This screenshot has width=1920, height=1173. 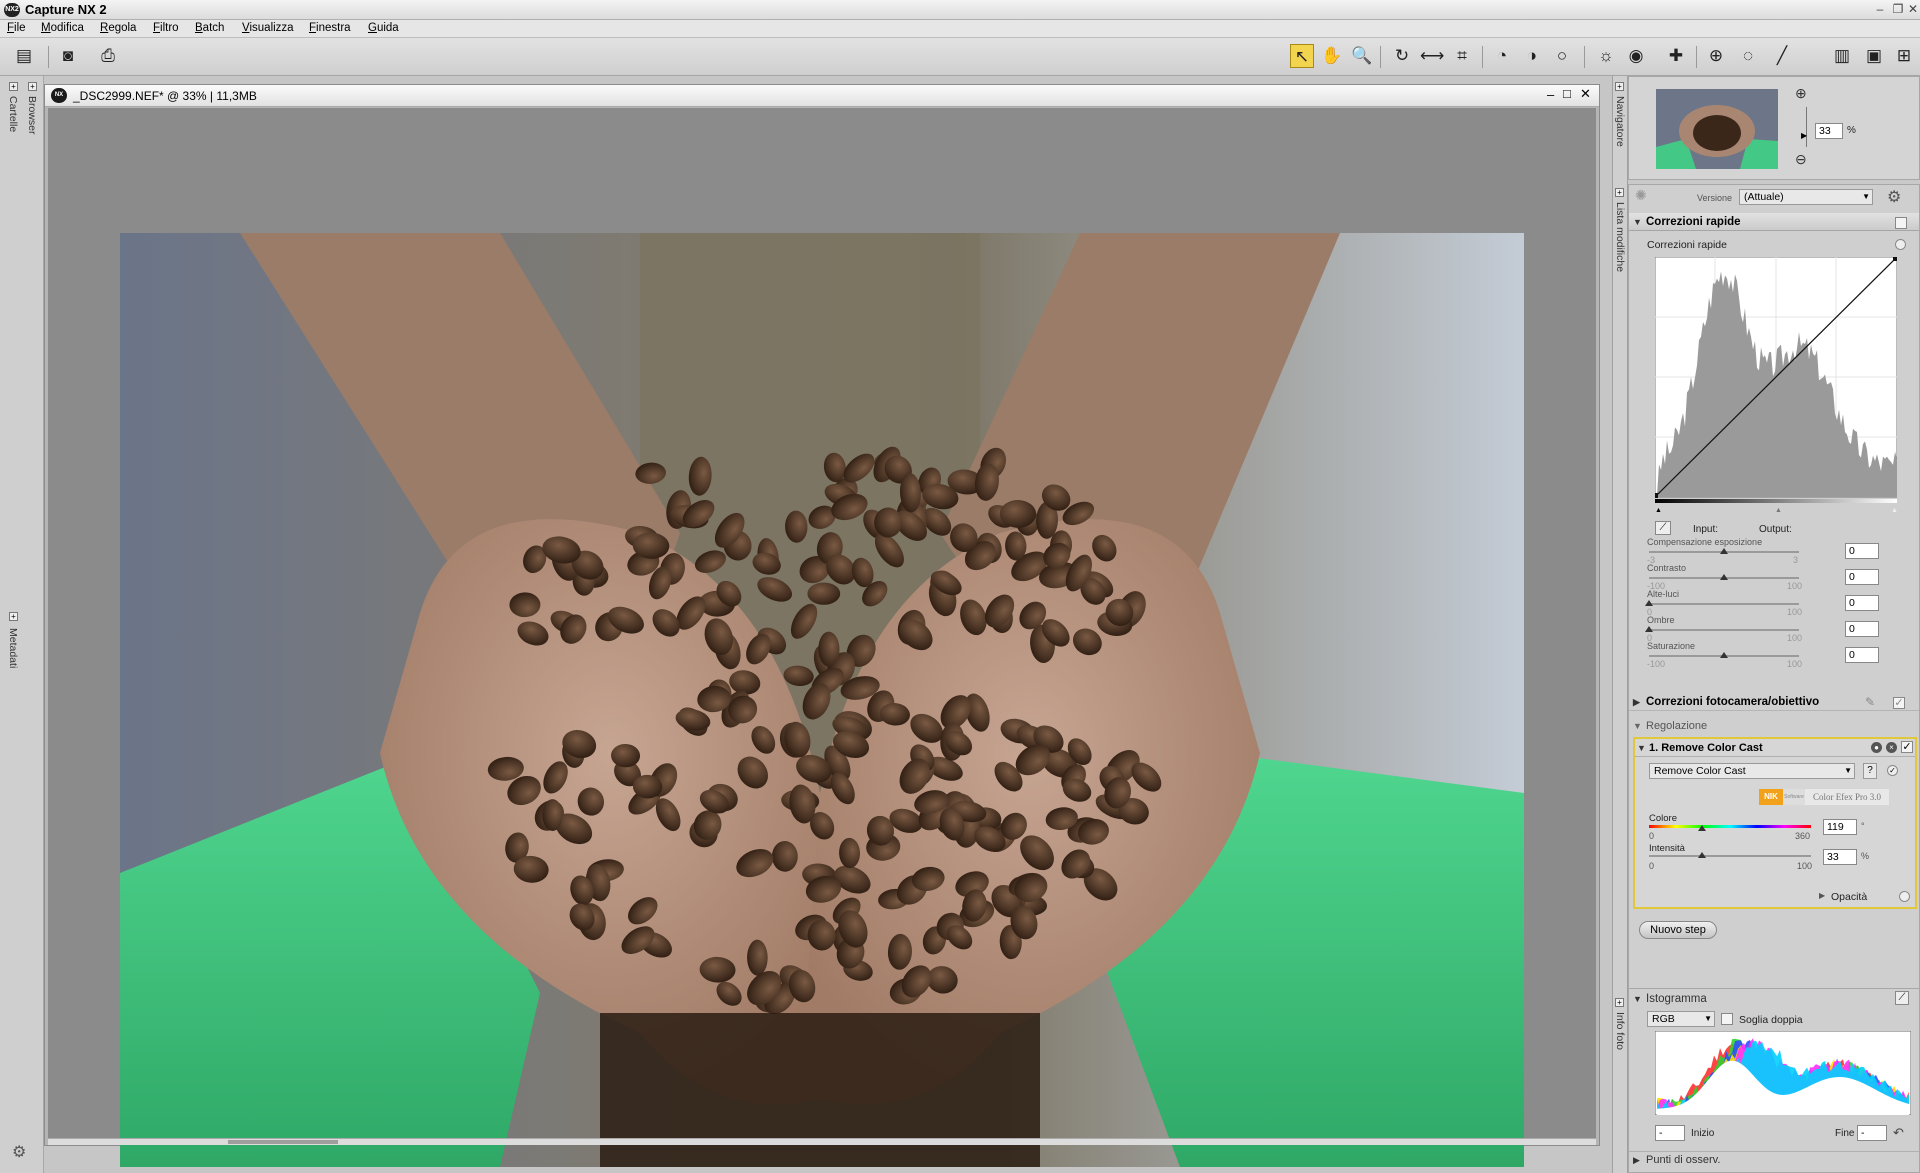 I want to click on red-eye-icon: ☼, so click(x=1606, y=56).